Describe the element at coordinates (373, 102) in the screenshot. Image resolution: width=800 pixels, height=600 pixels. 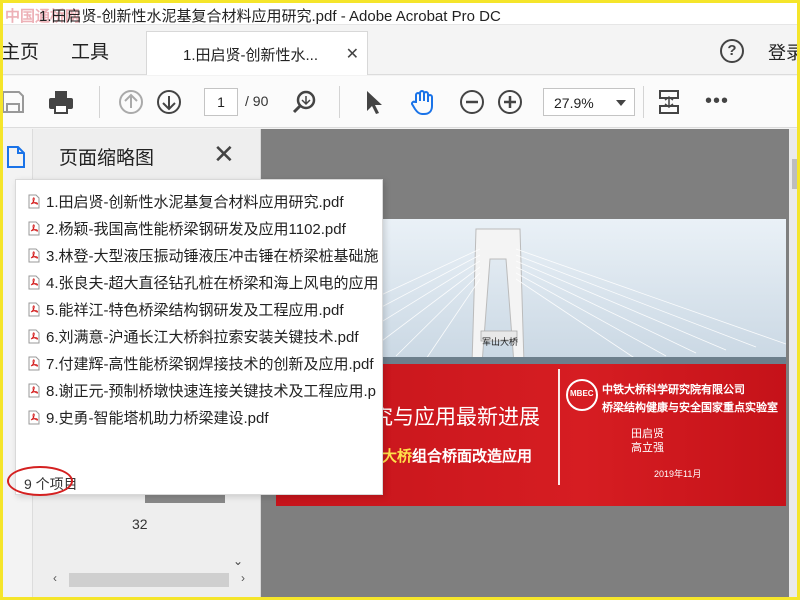
I see `select-arrow-icon` at that location.